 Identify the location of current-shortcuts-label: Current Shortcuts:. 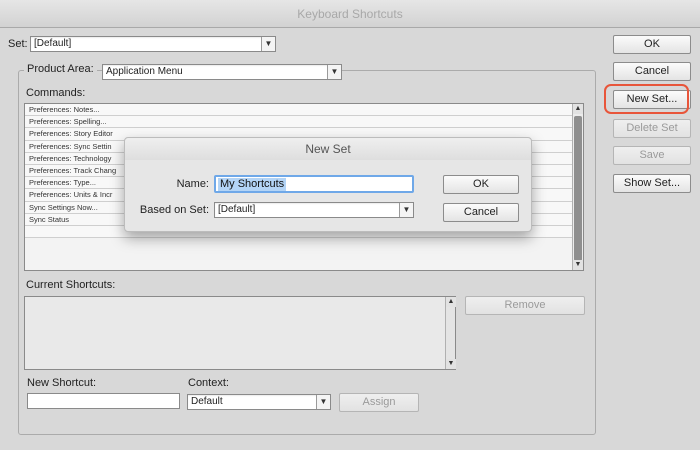
(71, 285).